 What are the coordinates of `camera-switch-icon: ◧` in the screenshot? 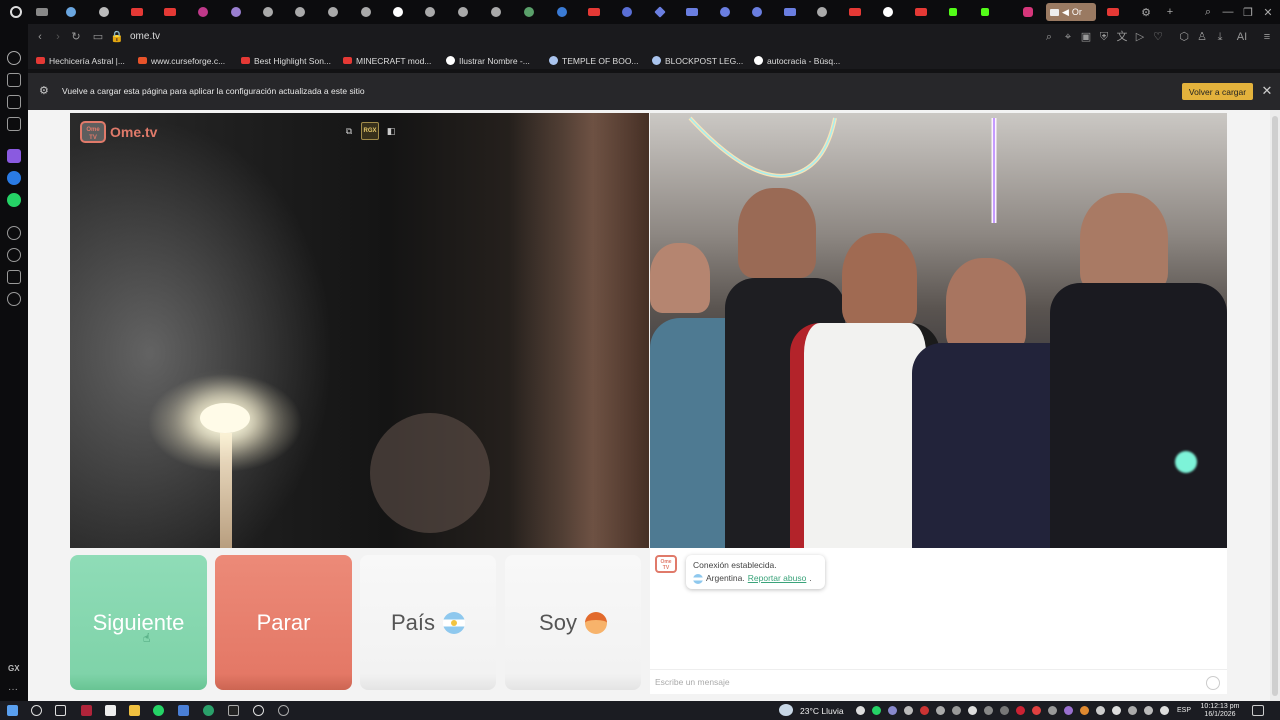 It's located at (391, 131).